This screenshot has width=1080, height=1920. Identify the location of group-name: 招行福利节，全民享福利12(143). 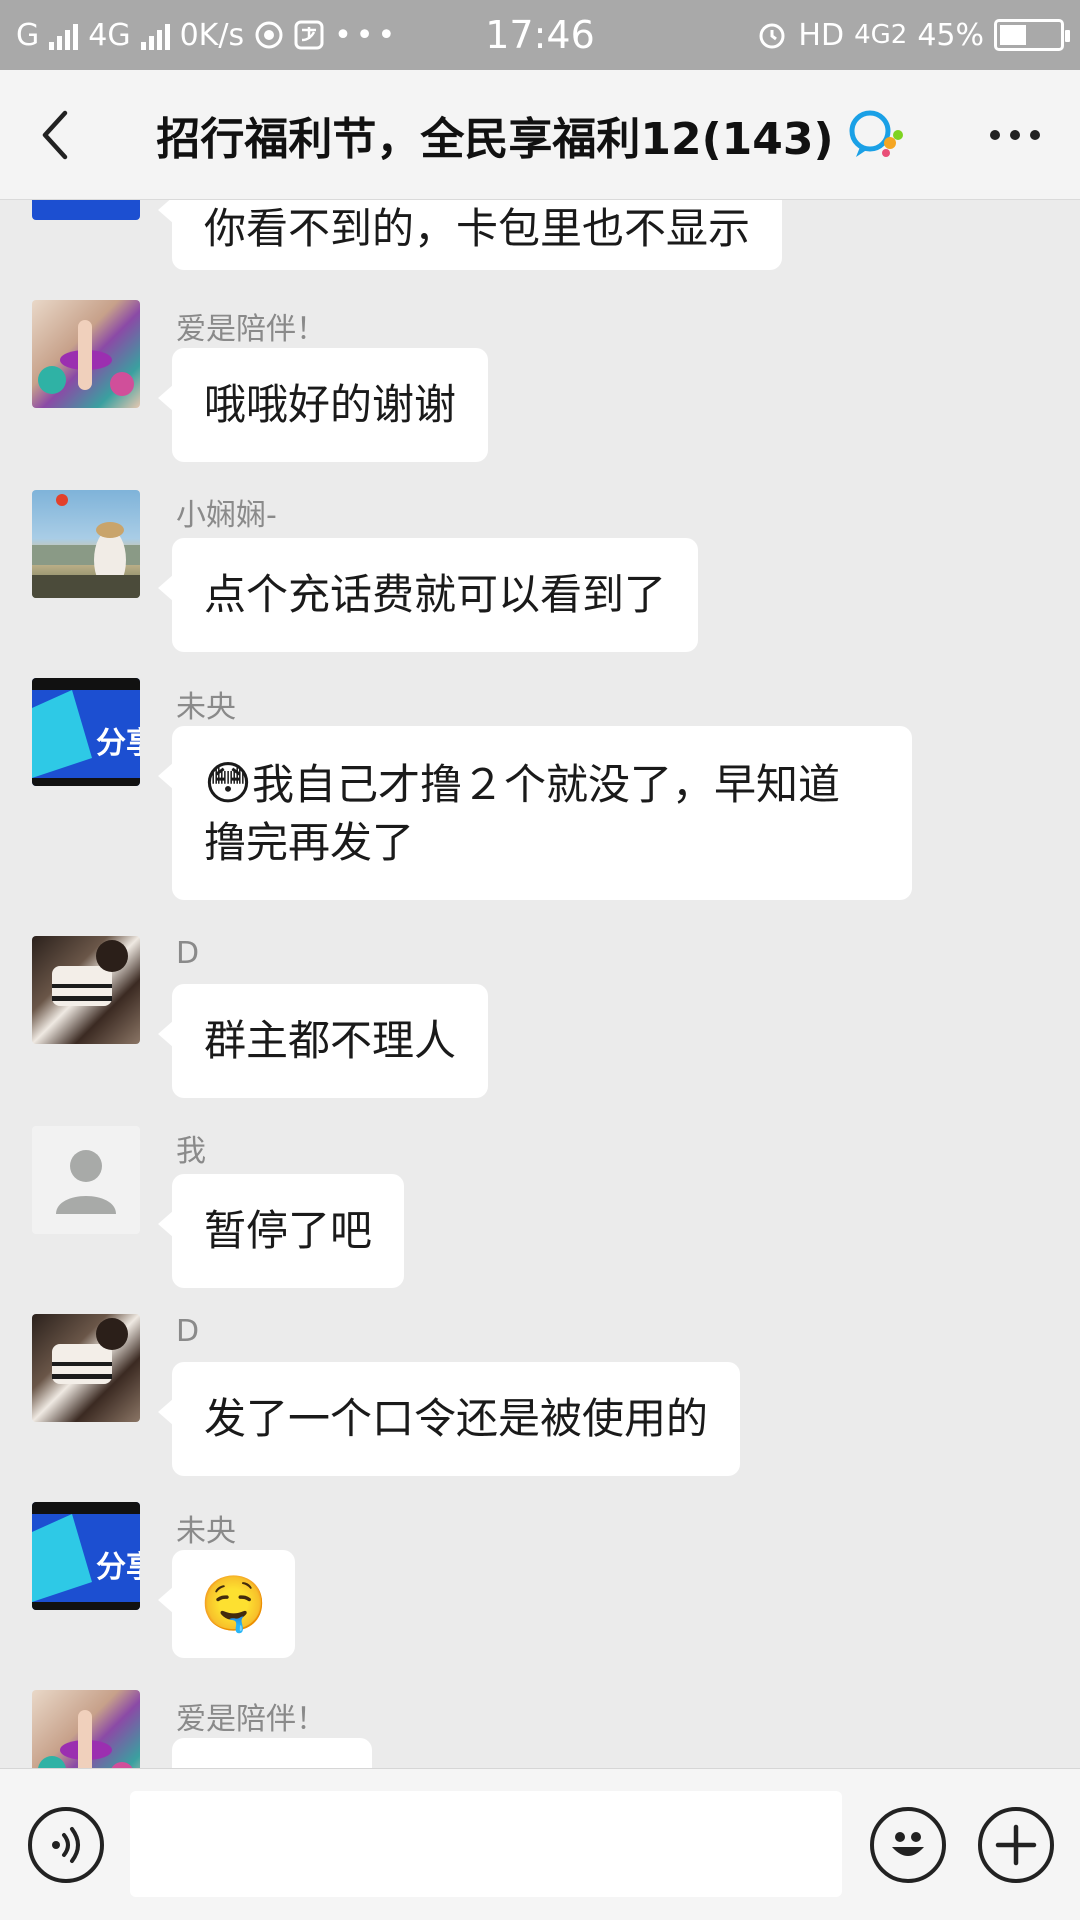
(495, 139).